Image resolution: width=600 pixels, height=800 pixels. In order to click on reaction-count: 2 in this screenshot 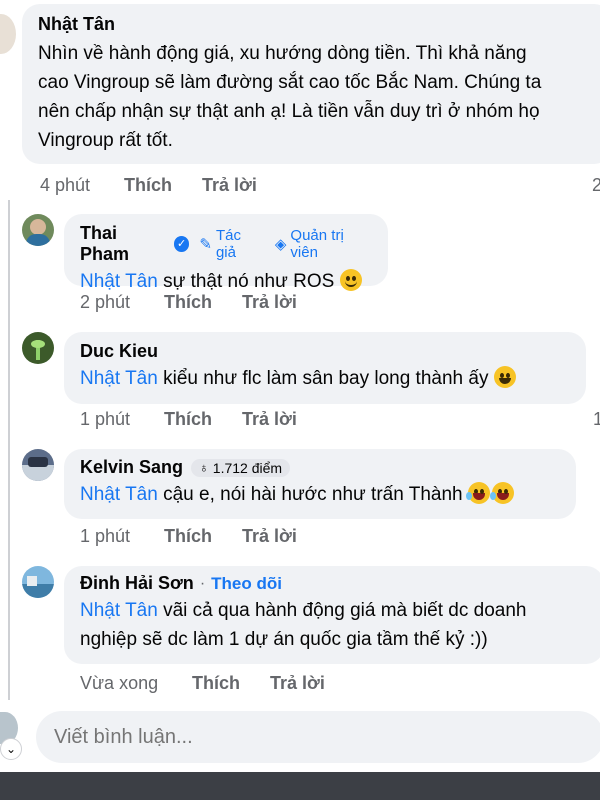, I will do `click(596, 185)`.